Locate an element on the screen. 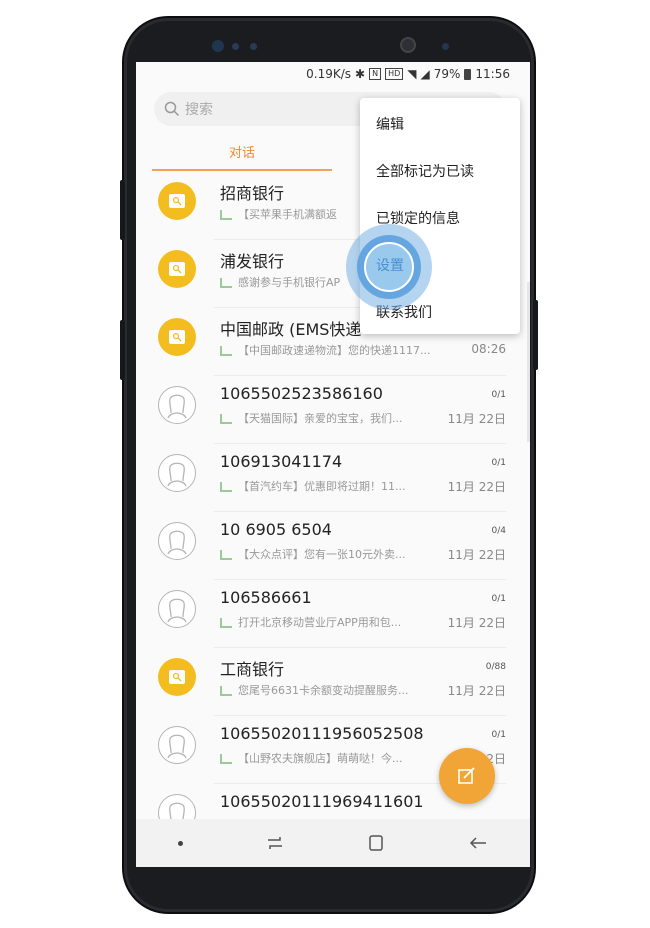 This screenshot has height=928, width=650. home-icon is located at coordinates (376, 843).